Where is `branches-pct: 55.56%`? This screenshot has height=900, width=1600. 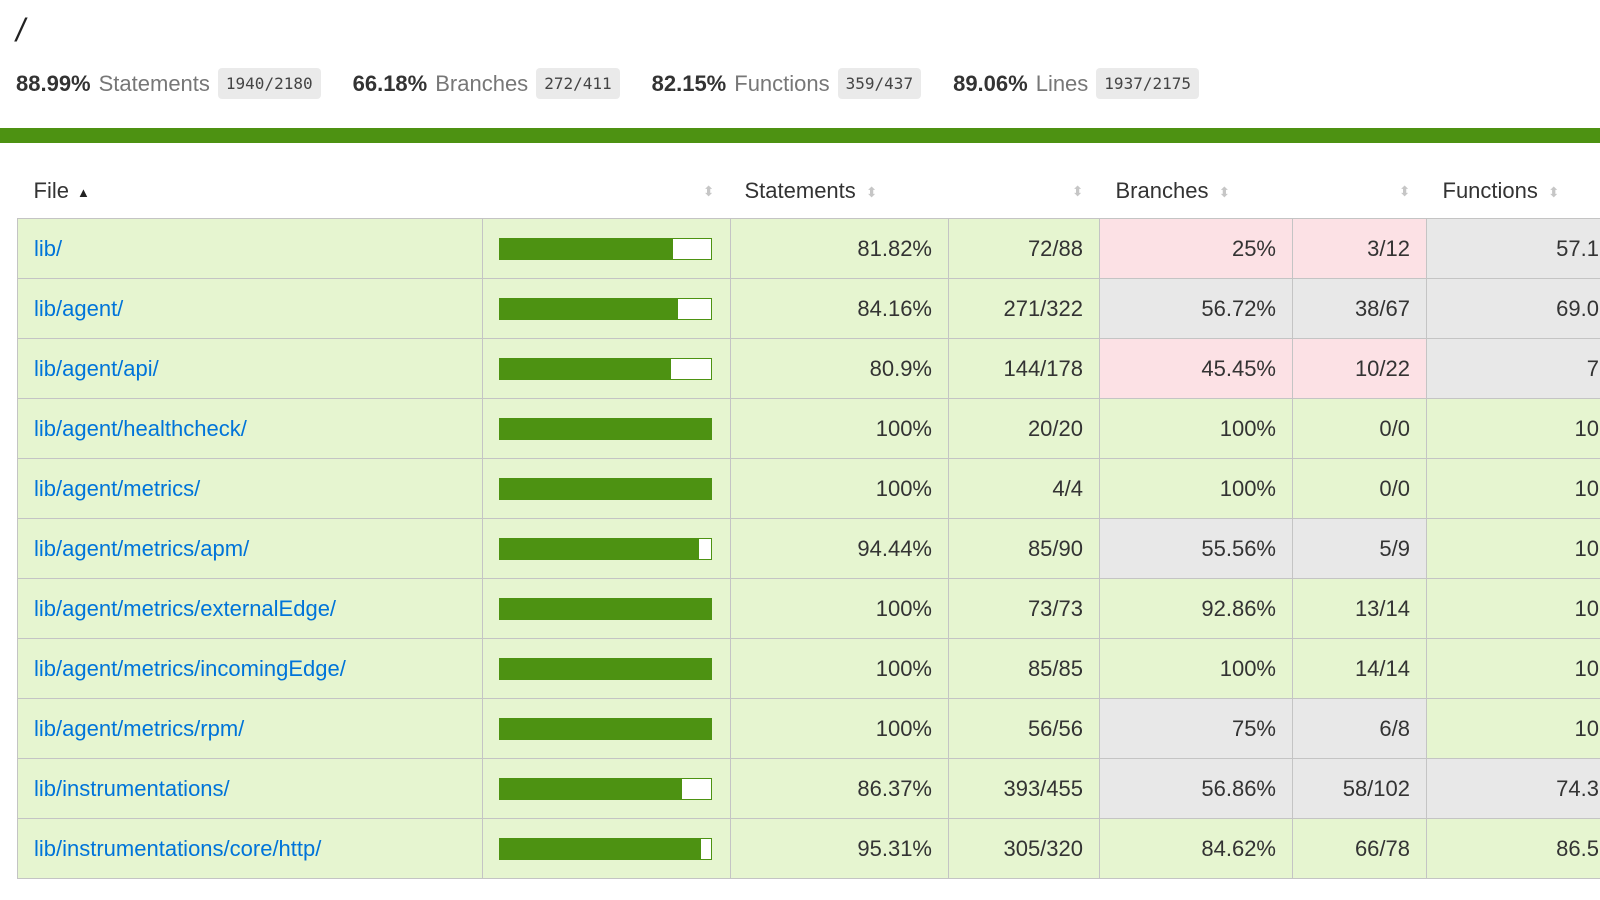 branches-pct: 55.56% is located at coordinates (1196, 548).